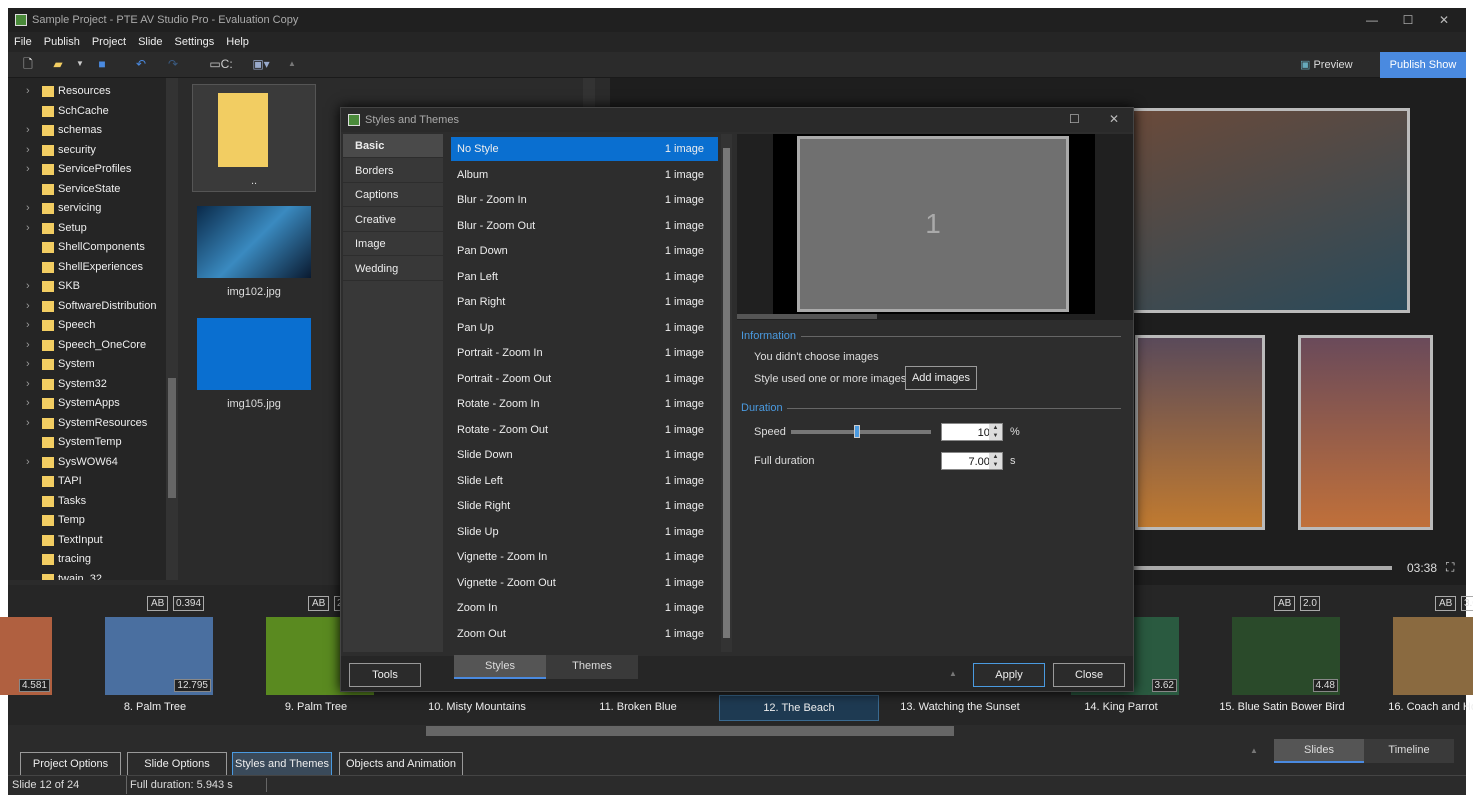 This screenshot has width=1473, height=800. Describe the element at coordinates (141, 64) in the screenshot. I see `undo-icon: ↶` at that location.